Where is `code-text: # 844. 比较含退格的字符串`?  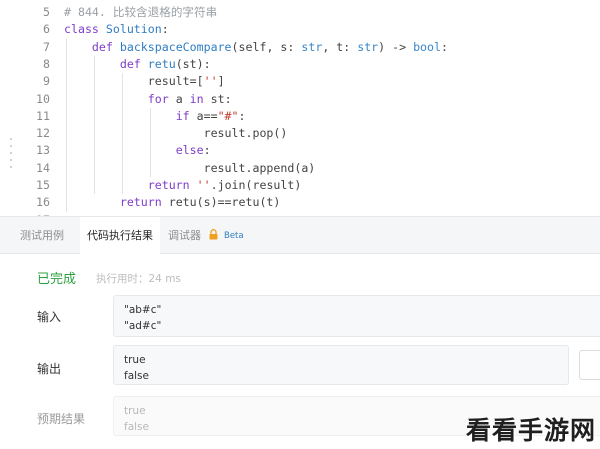
code-text: # 844. 比较含退格的字符串 is located at coordinates (141, 12).